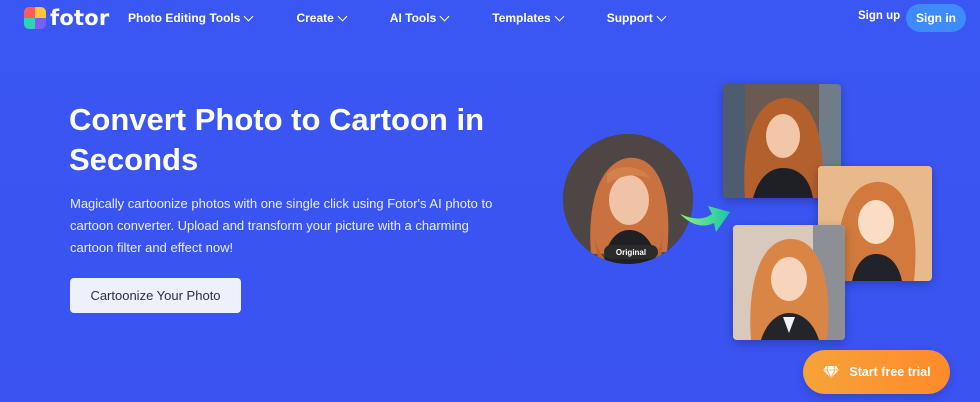 Image resolution: width=980 pixels, height=402 pixels. Describe the element at coordinates (879, 16) in the screenshot. I see `sign-up-link: Sign up` at that location.